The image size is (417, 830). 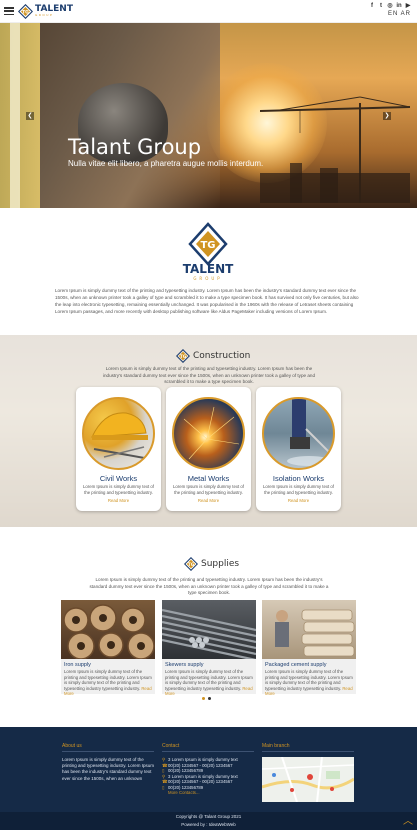 I want to click on supplies-title-text: Supplies, so click(x=220, y=564).